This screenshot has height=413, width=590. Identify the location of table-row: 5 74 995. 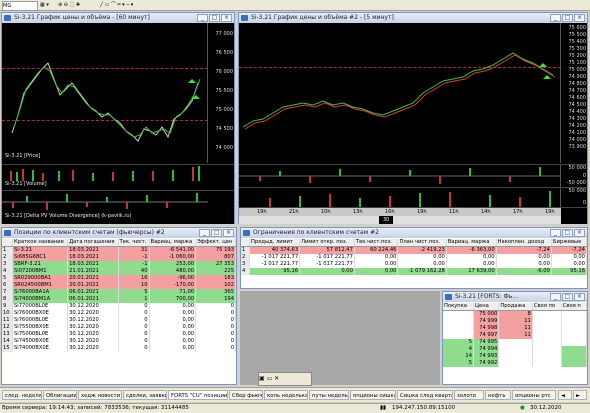
(515, 342).